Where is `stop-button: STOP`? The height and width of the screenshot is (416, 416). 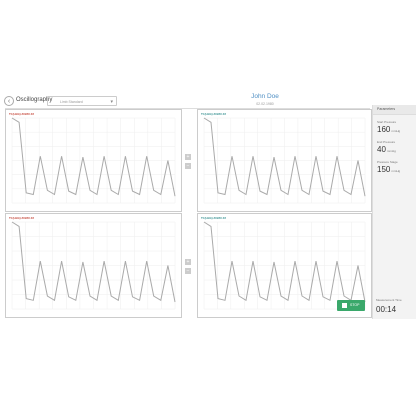
stop-button: STOP is located at coordinates (351, 305).